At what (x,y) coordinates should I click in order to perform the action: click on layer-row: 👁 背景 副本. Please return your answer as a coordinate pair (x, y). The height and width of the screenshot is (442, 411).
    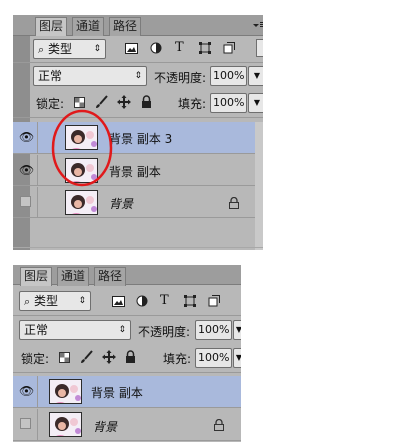
    Looking at the image, I should click on (127, 392).